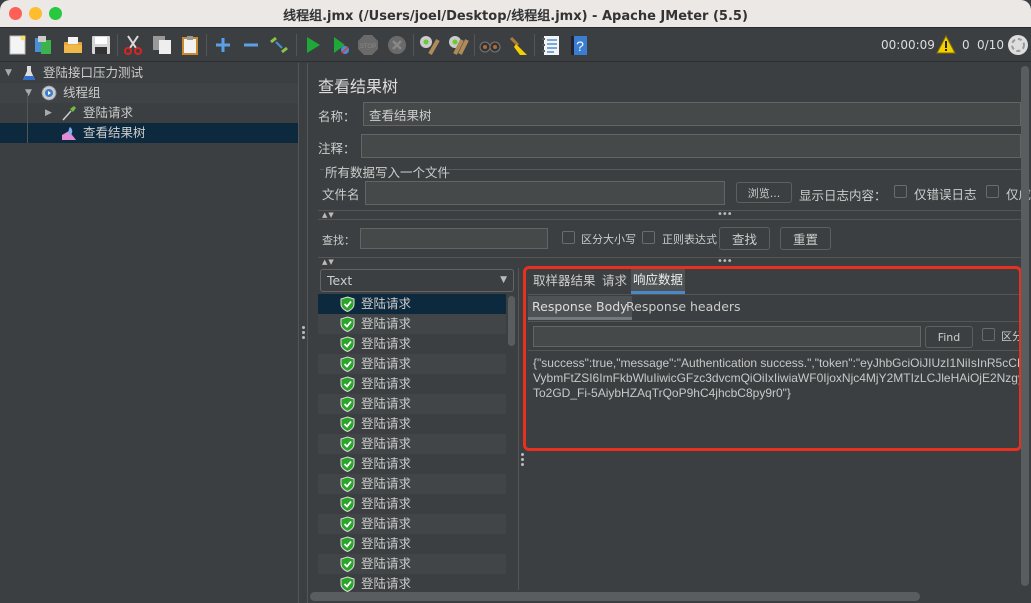 The height and width of the screenshot is (603, 1031). I want to click on subtab-response-headers: Response headers, so click(683, 308).